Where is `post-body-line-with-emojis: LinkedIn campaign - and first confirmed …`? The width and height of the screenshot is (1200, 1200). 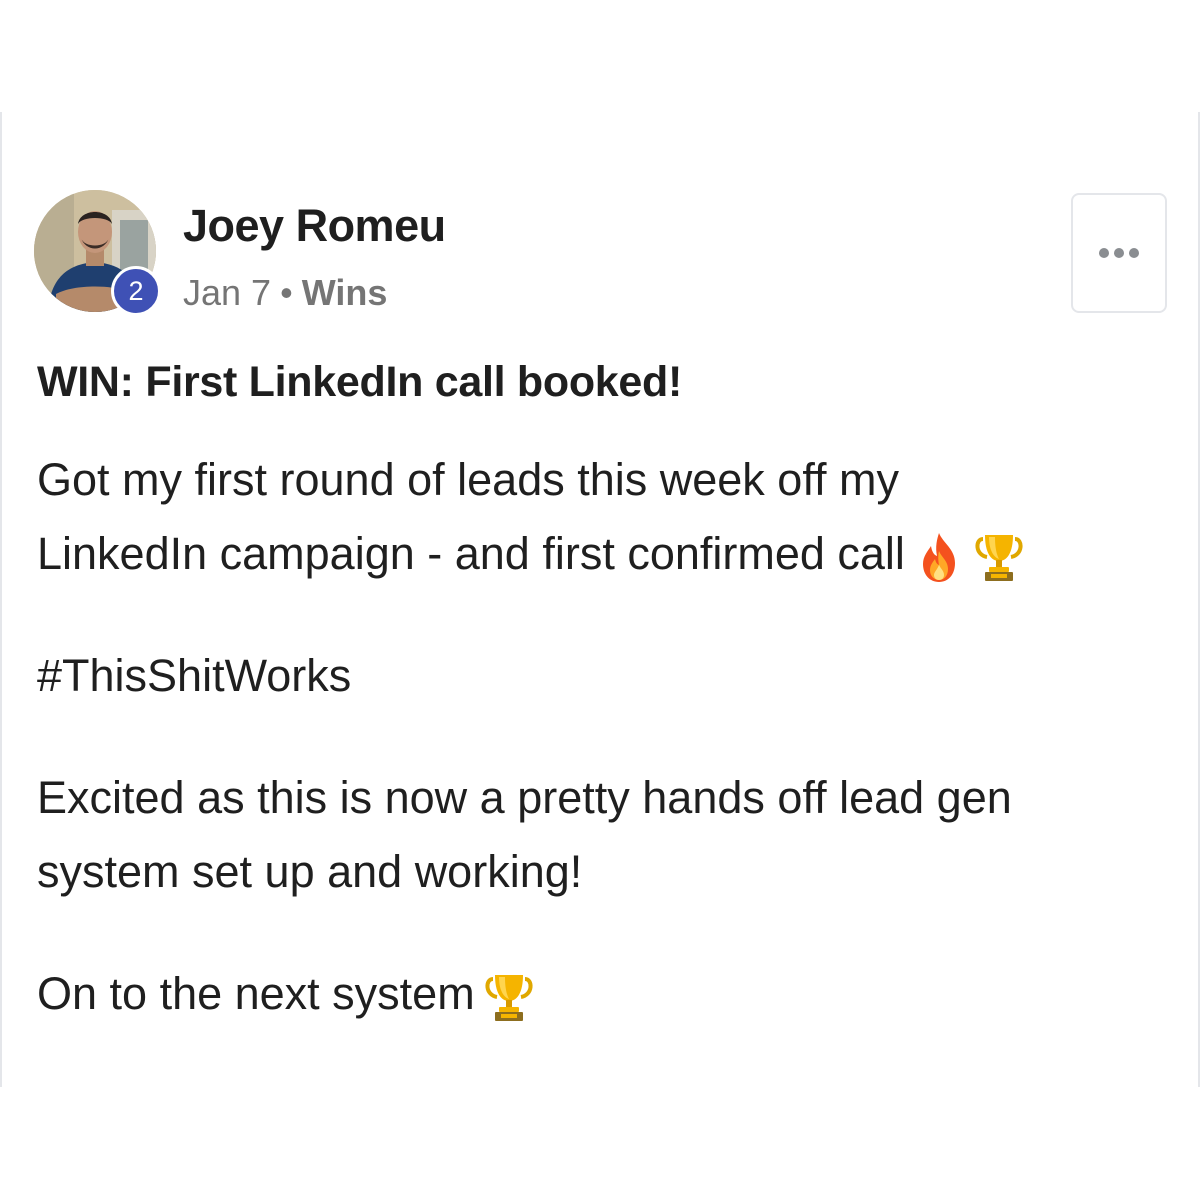 post-body-line-with-emojis: LinkedIn campaign - and first confirmed … is located at coordinates (531, 554).